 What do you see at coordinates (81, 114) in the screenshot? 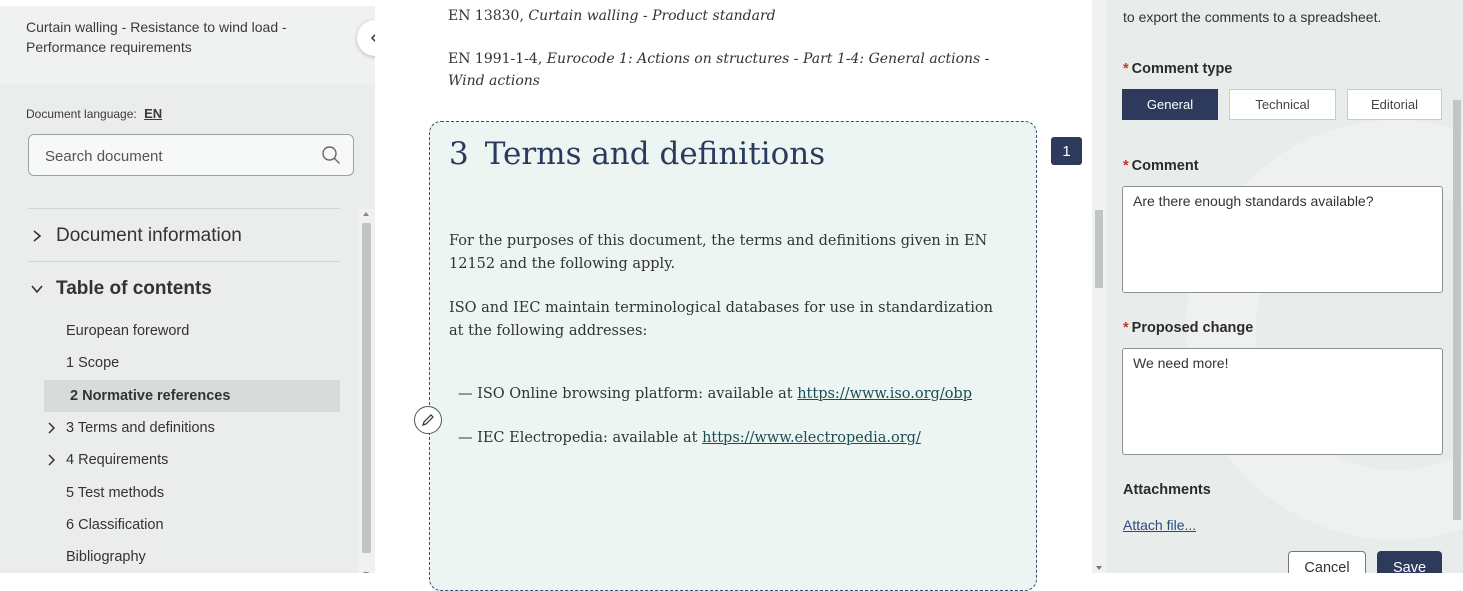
I see `document-language-label: Document language:` at bounding box center [81, 114].